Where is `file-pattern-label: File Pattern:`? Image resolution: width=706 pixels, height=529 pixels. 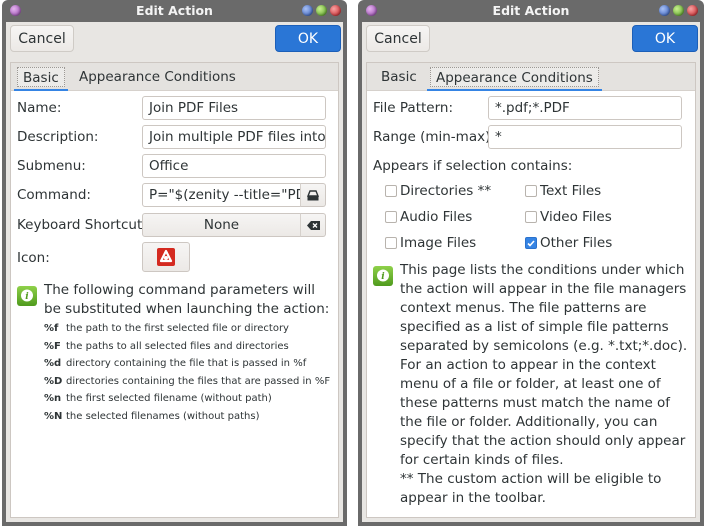
file-pattern-label: File Pattern: is located at coordinates (413, 108).